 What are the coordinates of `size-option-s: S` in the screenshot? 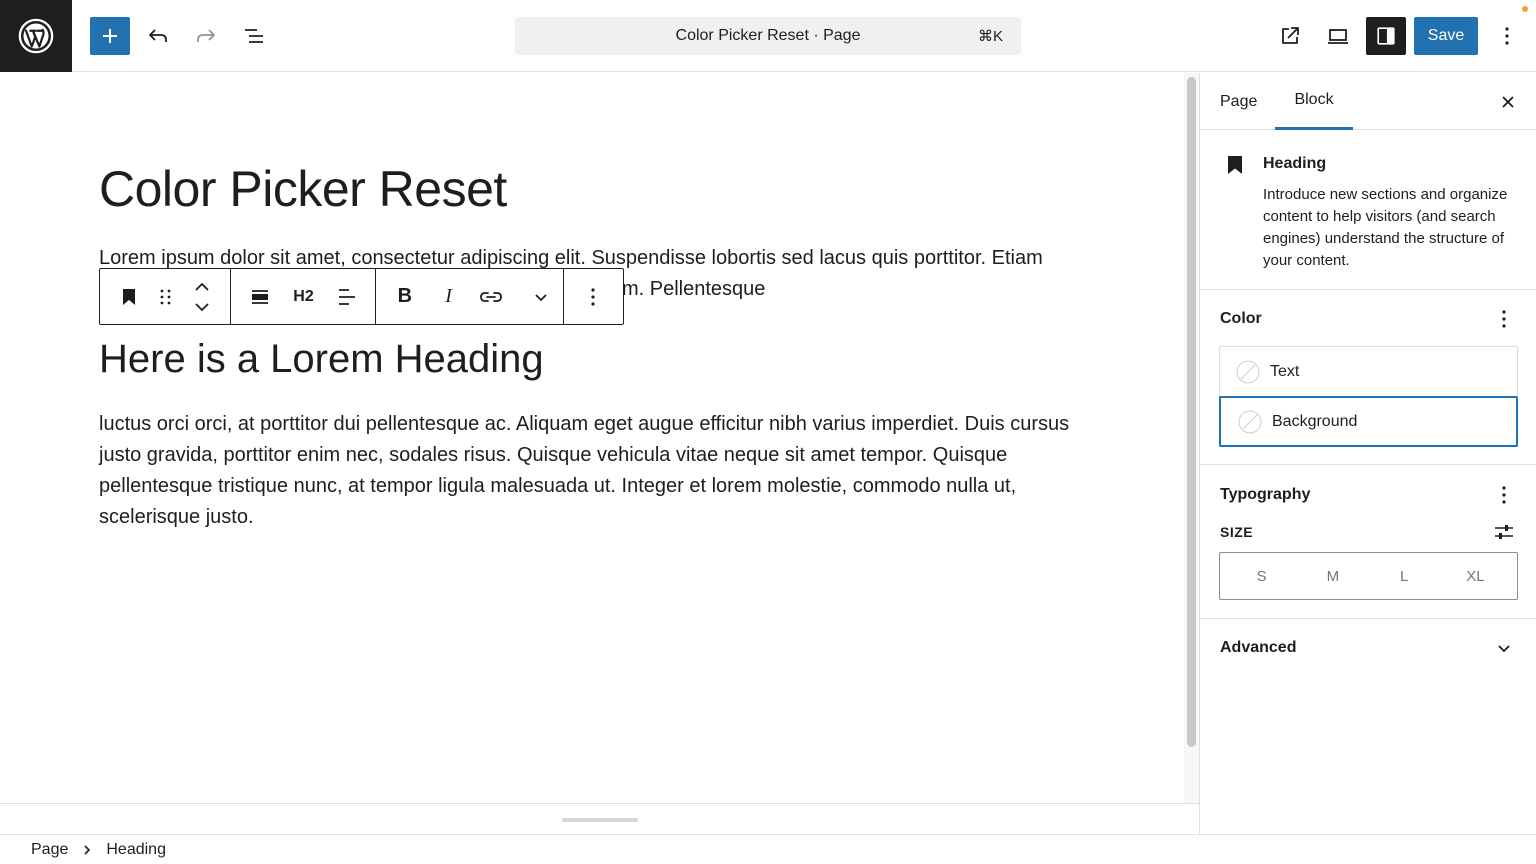 It's located at (1262, 576).